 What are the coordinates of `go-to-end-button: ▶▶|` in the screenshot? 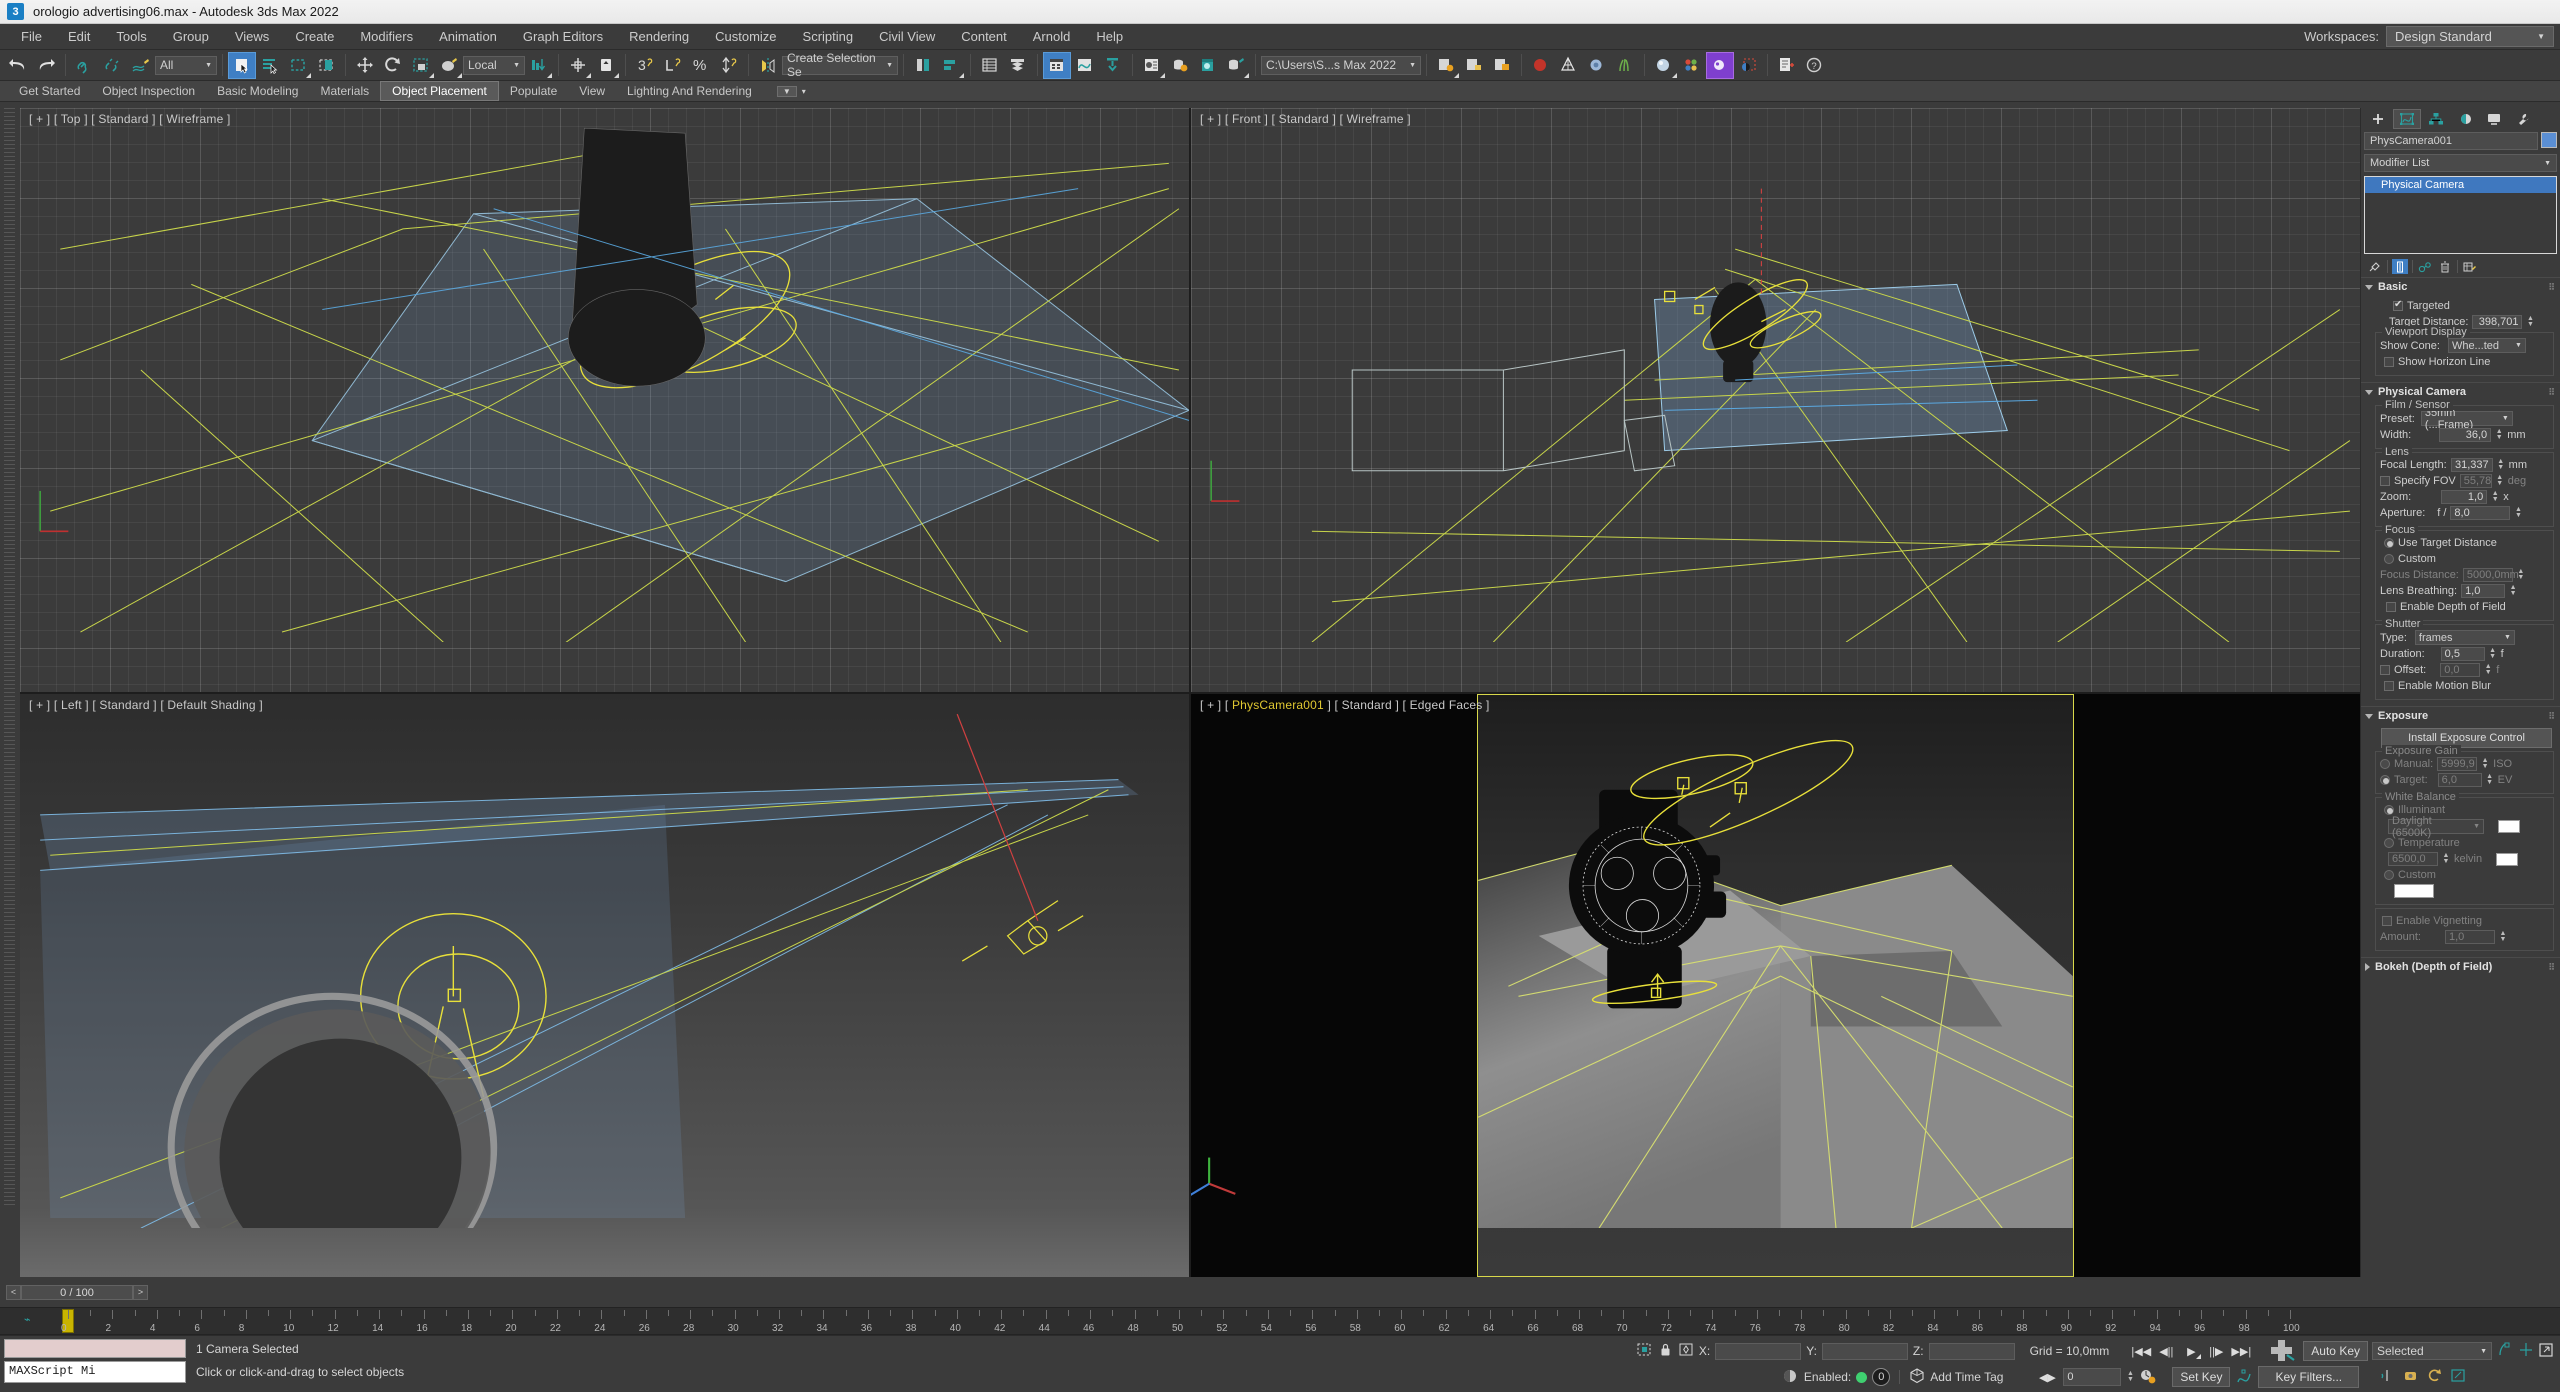 It's located at (2241, 1351).